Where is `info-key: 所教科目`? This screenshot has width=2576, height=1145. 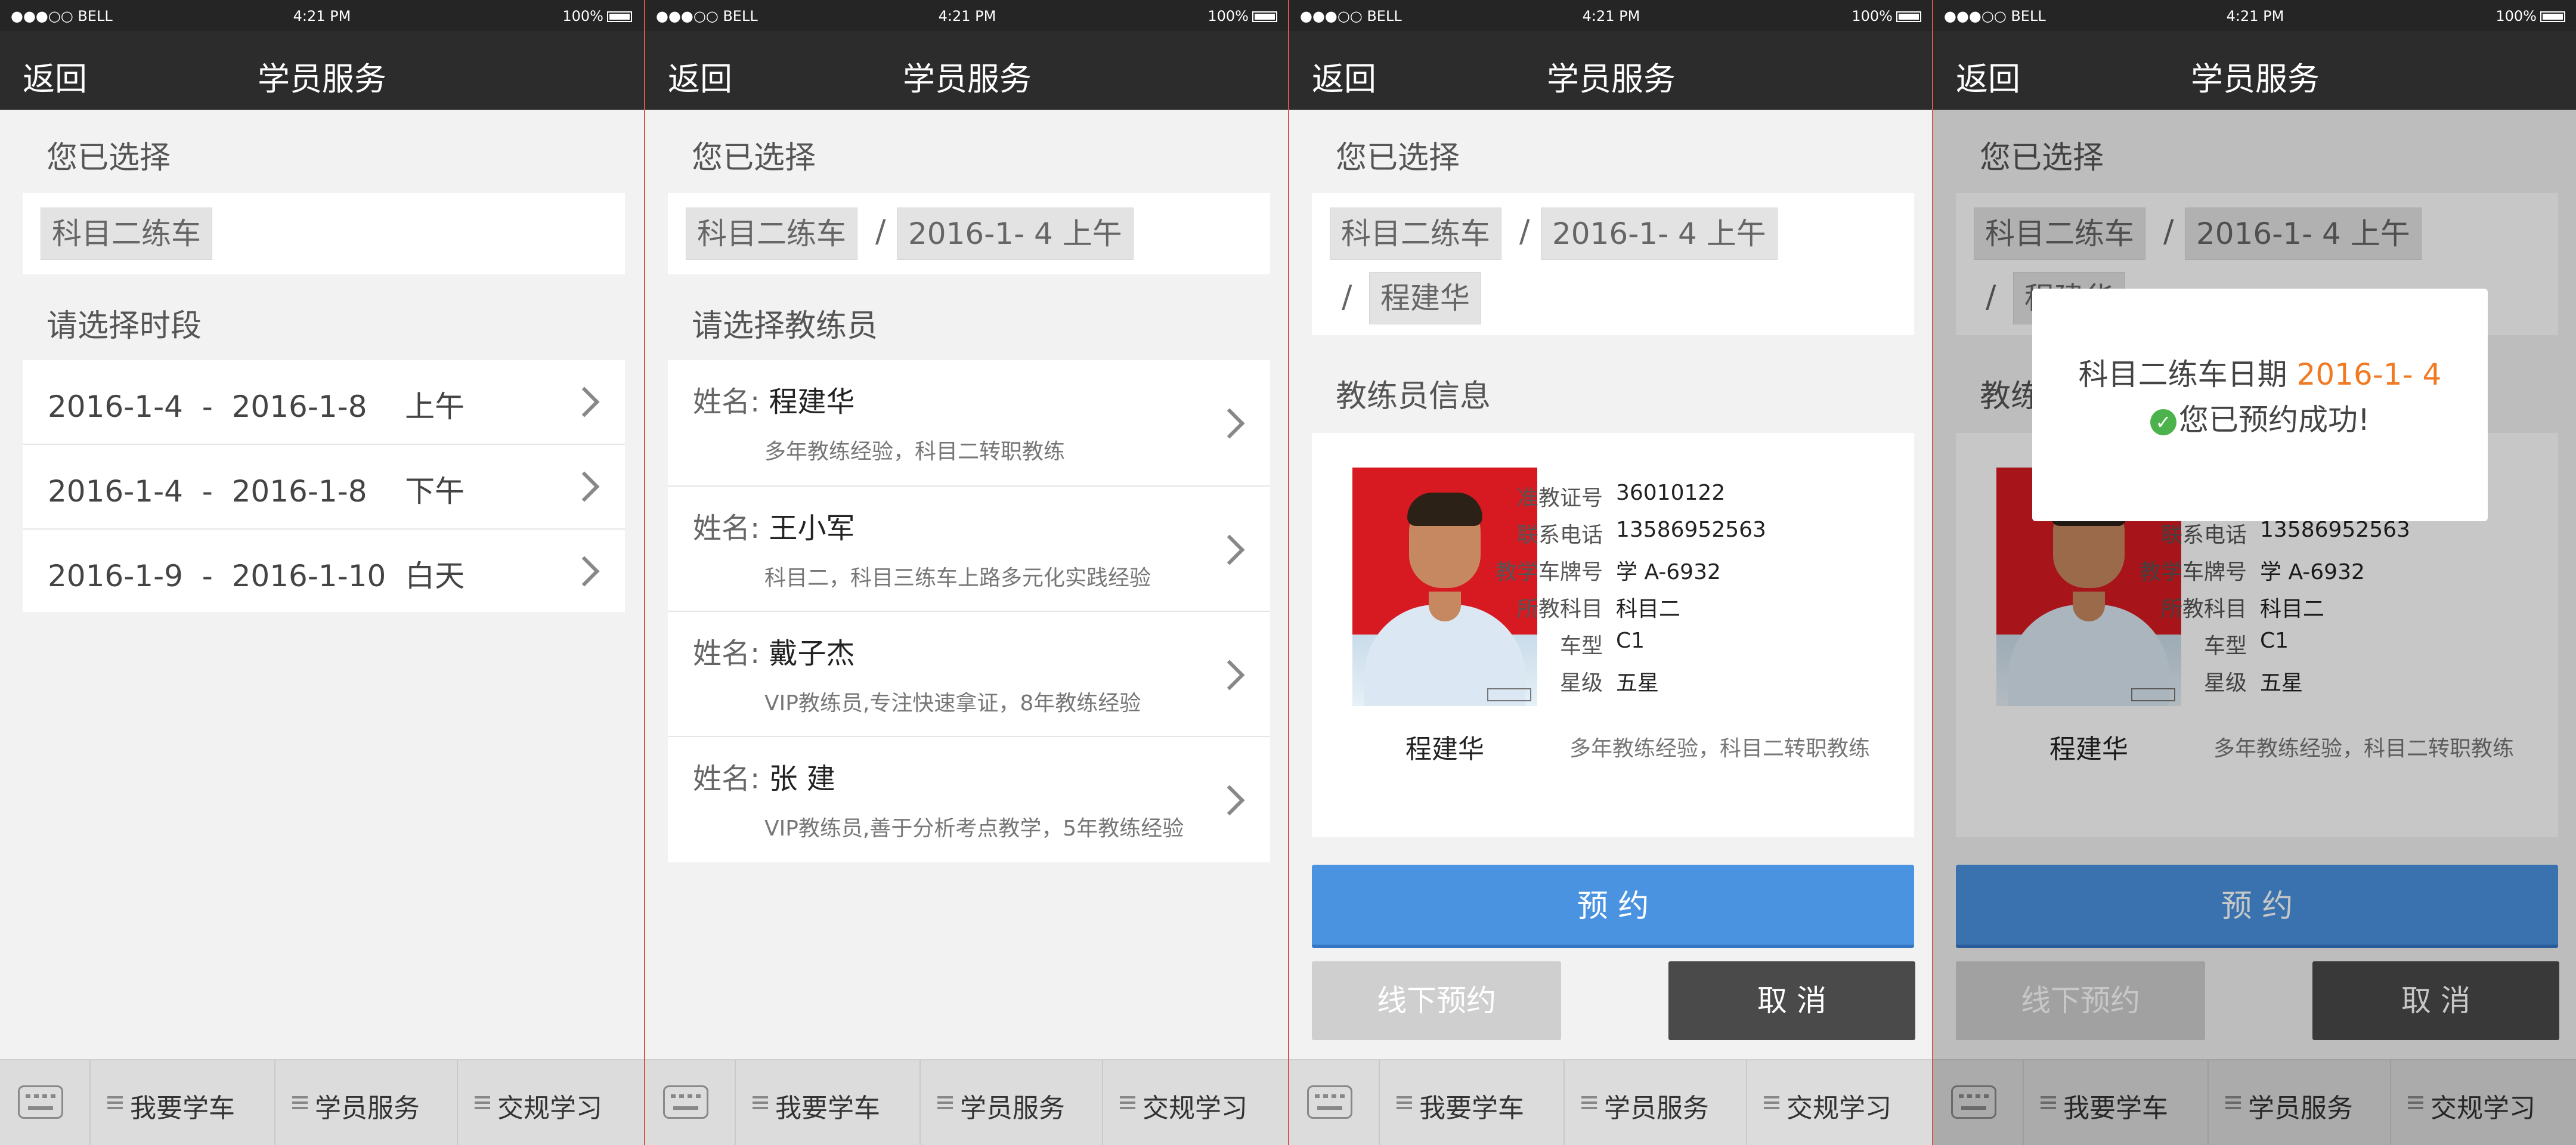 info-key: 所教科目 is located at coordinates (1560, 609).